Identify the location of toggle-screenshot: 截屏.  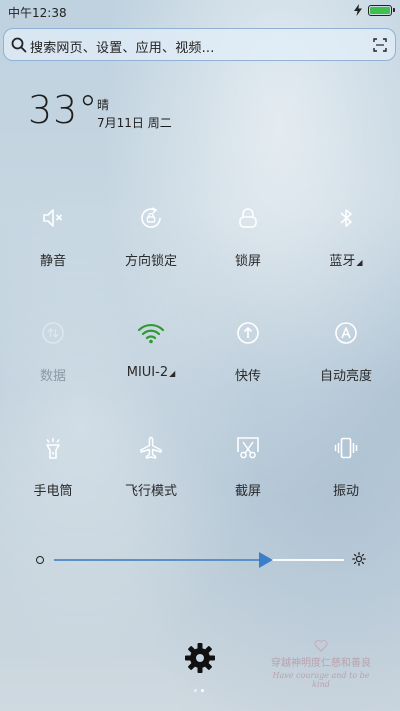
(248, 479).